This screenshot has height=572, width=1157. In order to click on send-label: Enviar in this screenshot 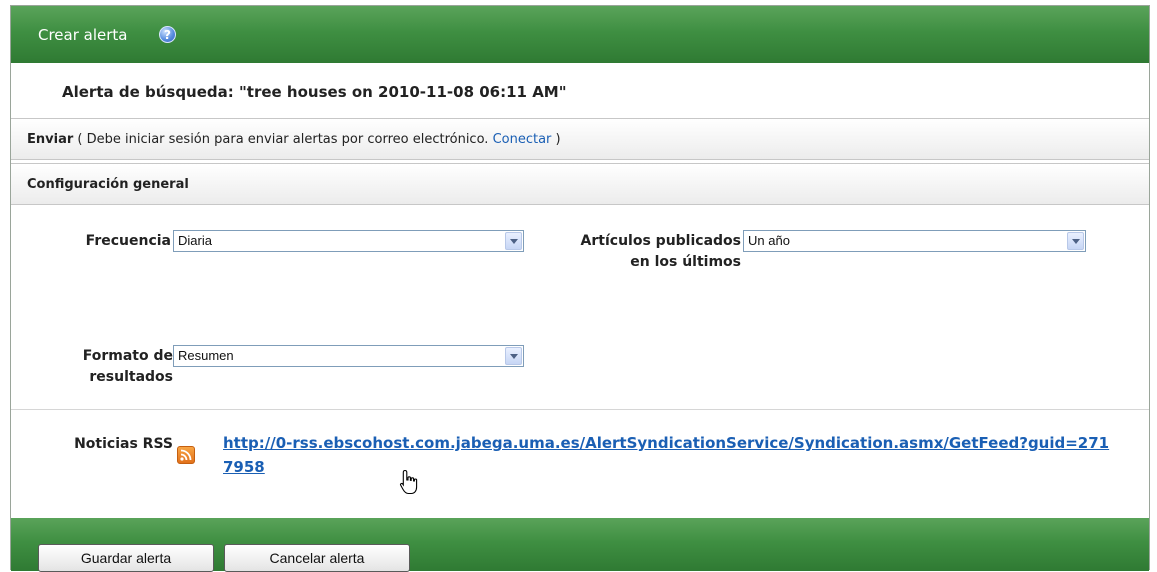, I will do `click(50, 139)`.